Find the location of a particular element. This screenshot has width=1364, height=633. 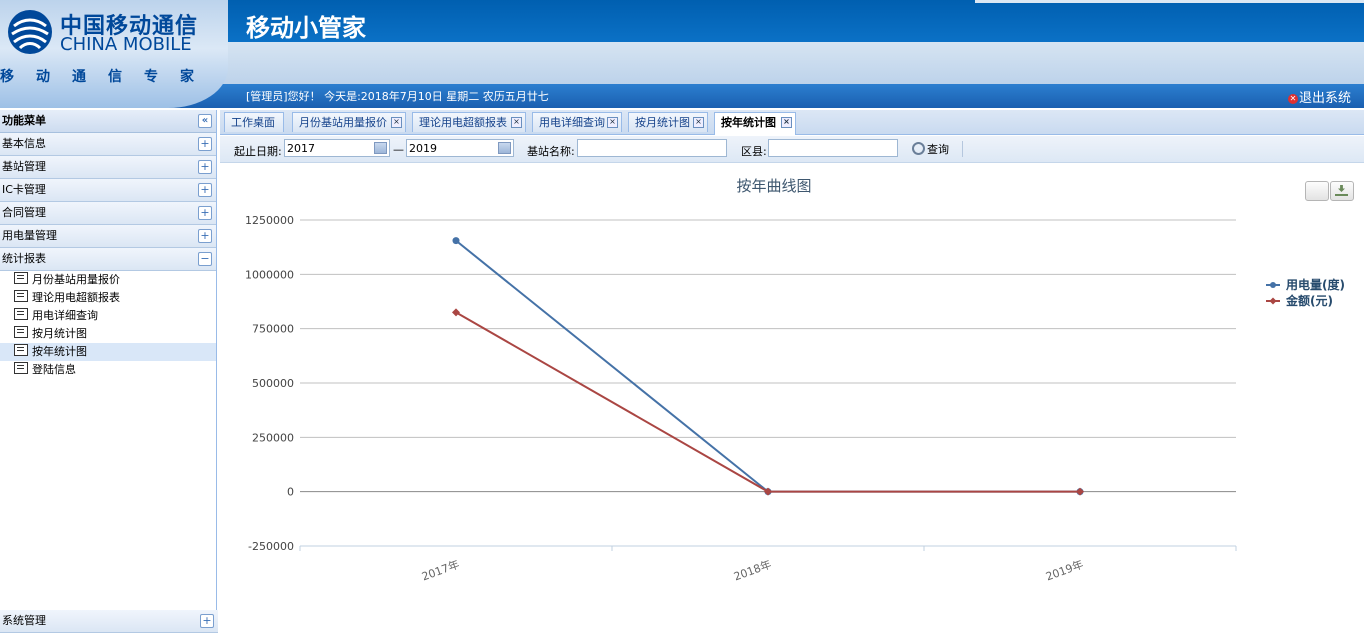

tab-detail-query: 用电详细查询 × is located at coordinates (577, 122).